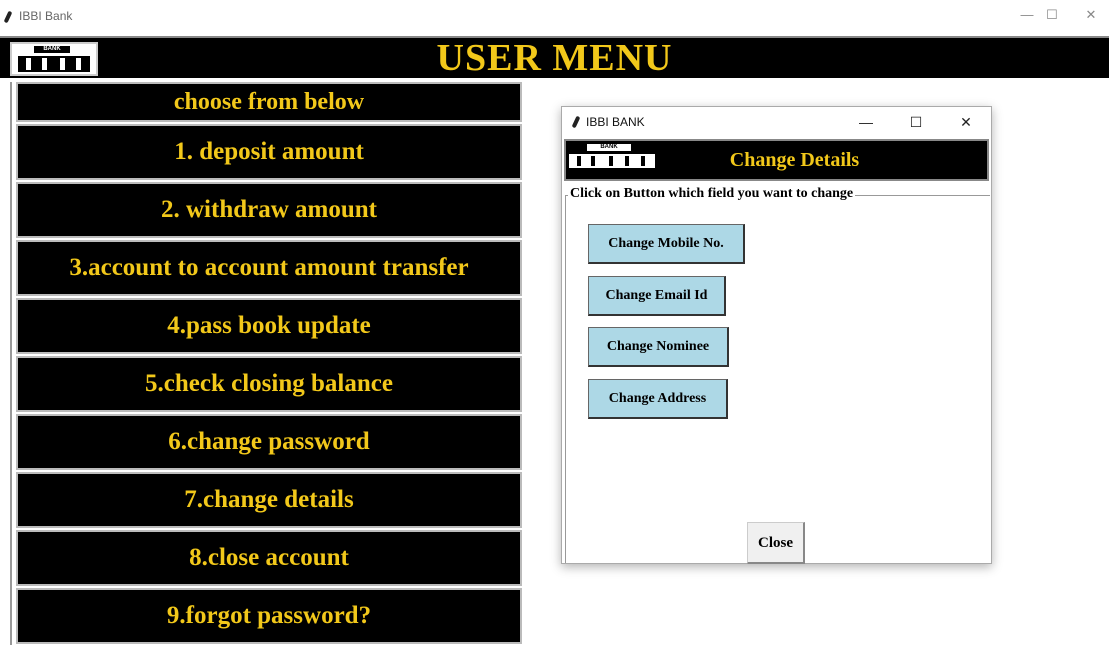  What do you see at coordinates (269, 326) in the screenshot?
I see `menu-item-passbook: 4.pass book update` at bounding box center [269, 326].